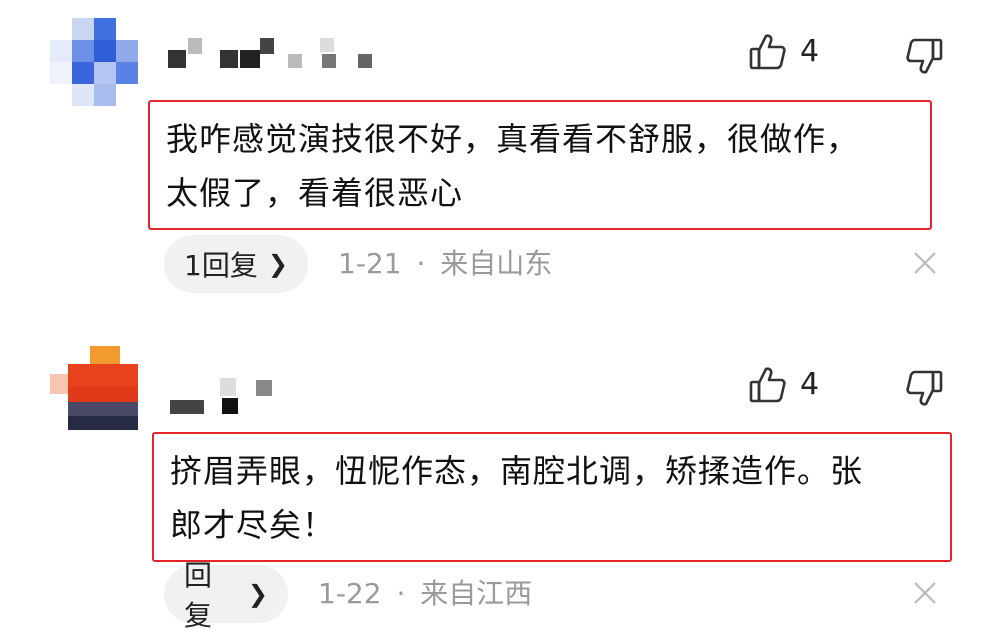 The width and height of the screenshot is (1000, 641). I want to click on reply-button: 回复 ❯, so click(226, 595).